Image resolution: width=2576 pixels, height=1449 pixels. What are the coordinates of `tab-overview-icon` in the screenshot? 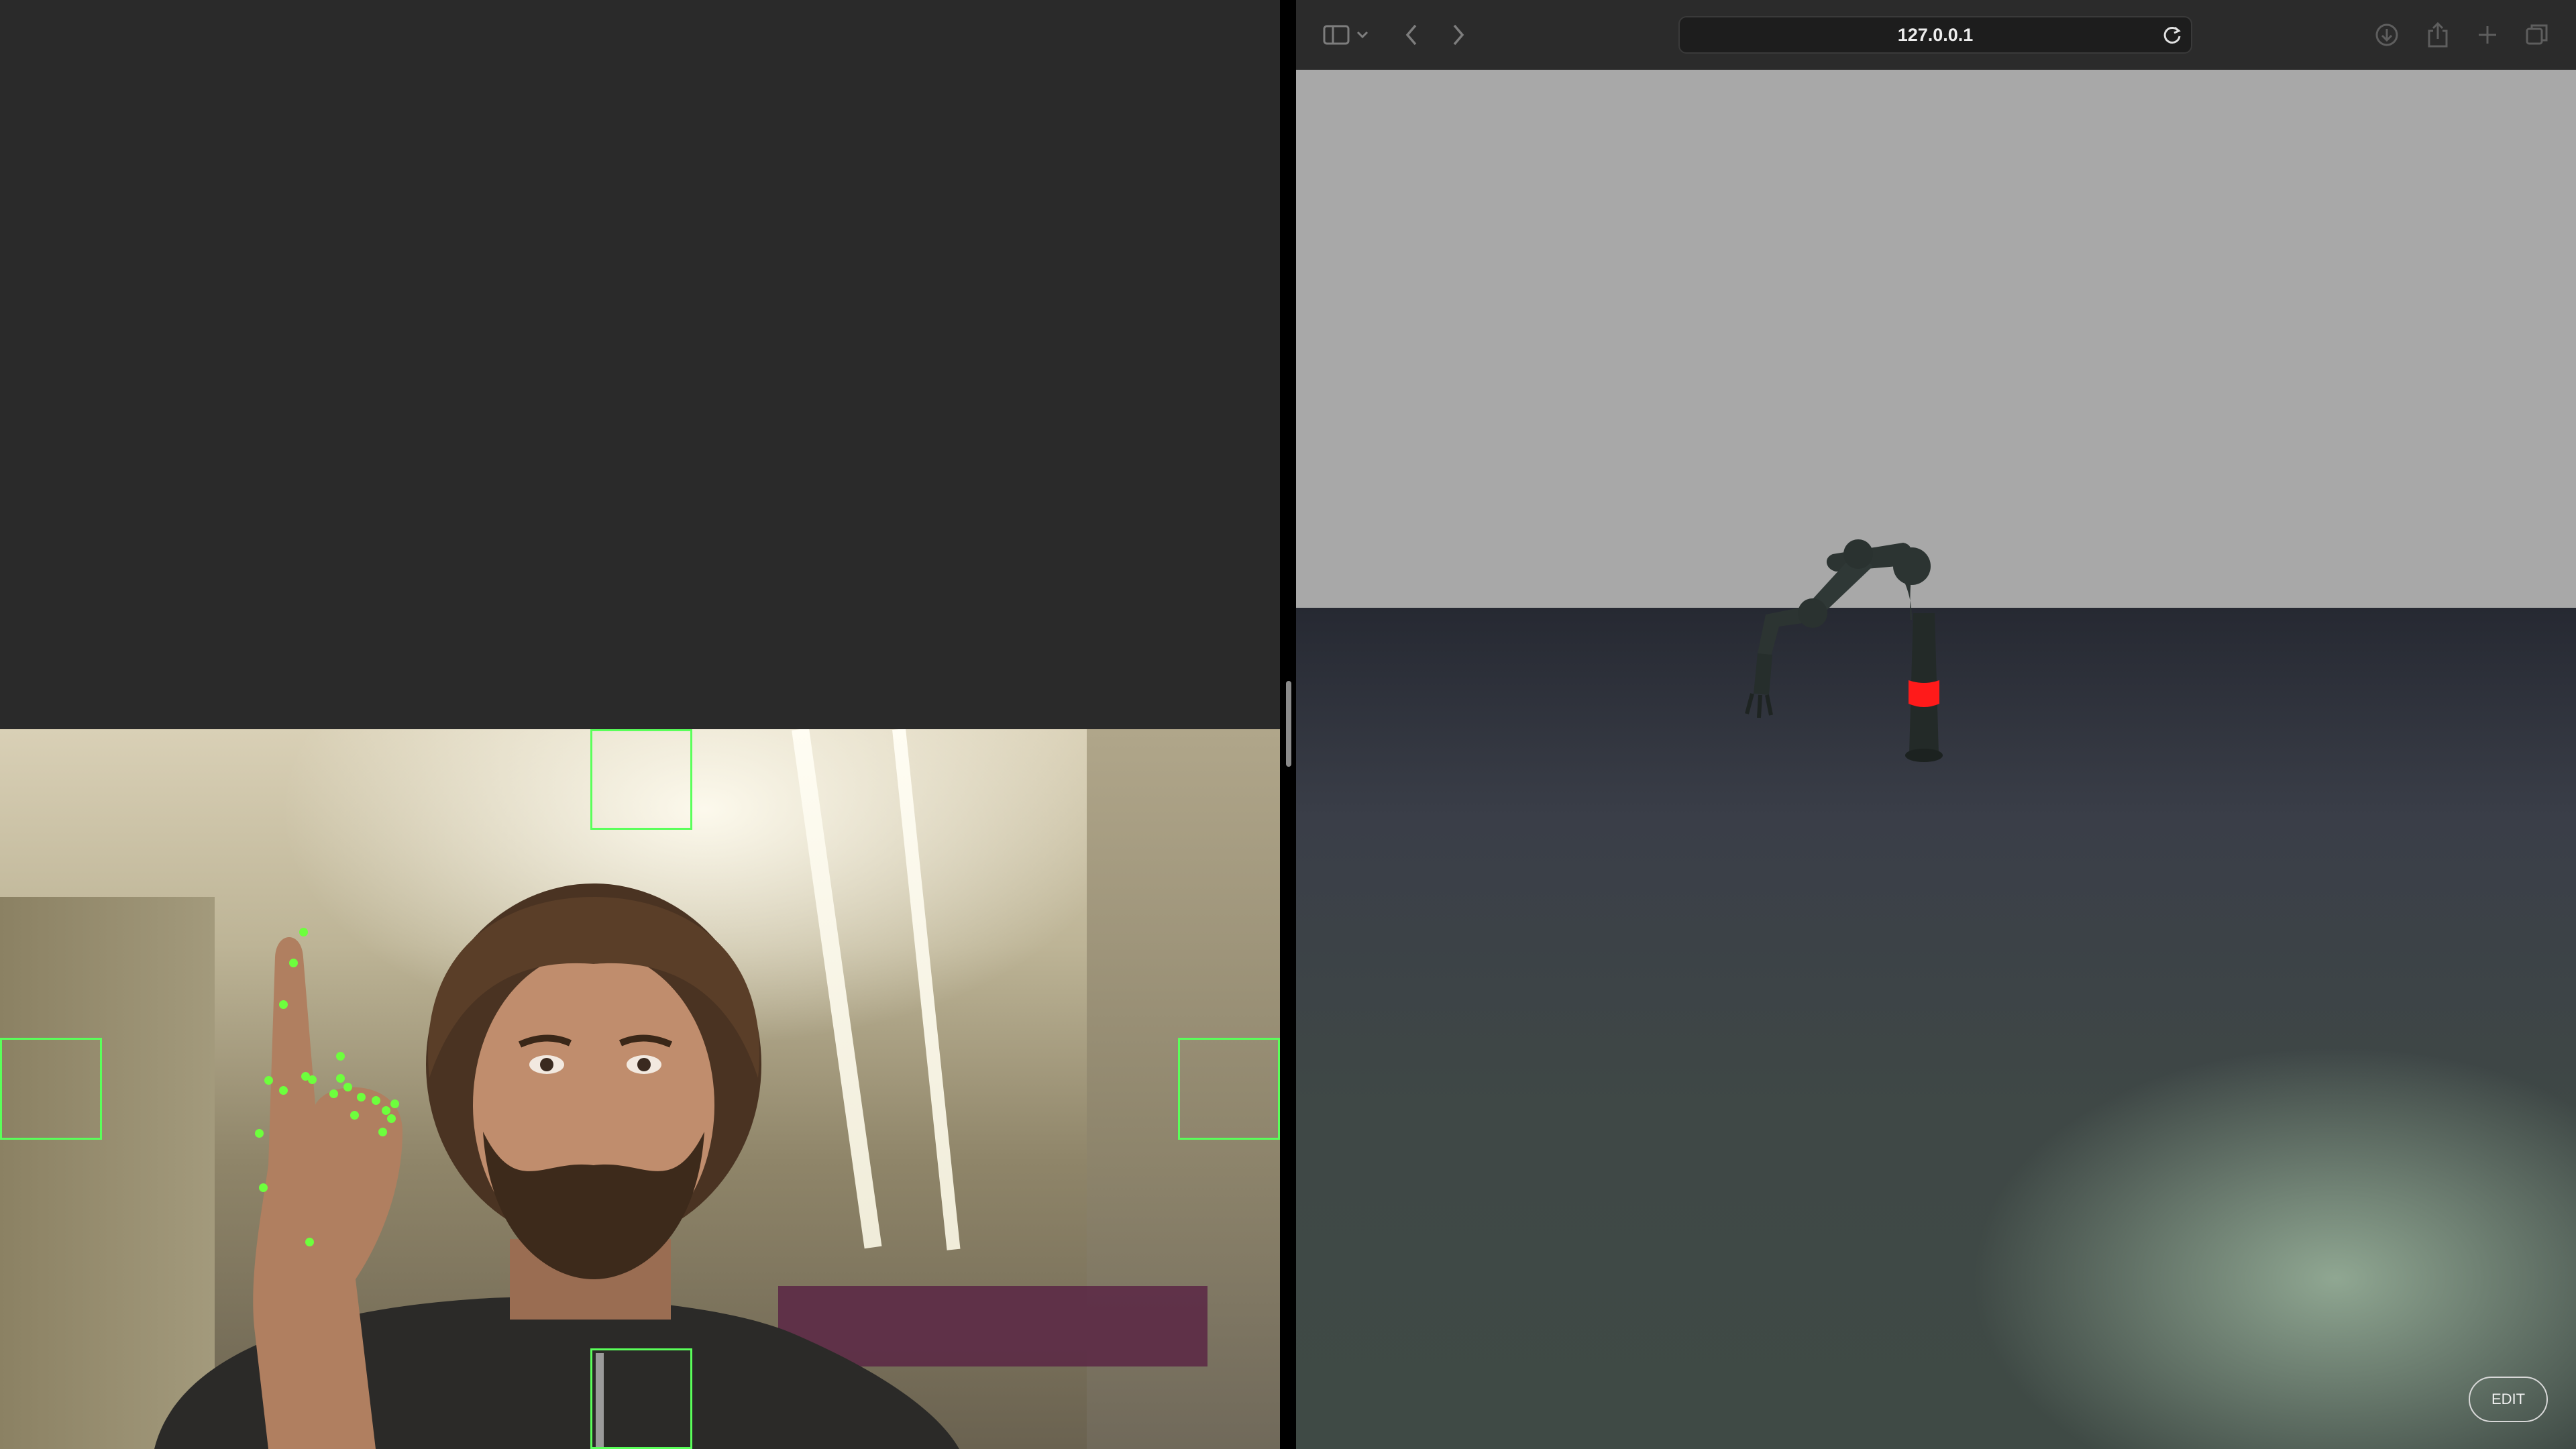 It's located at (2537, 35).